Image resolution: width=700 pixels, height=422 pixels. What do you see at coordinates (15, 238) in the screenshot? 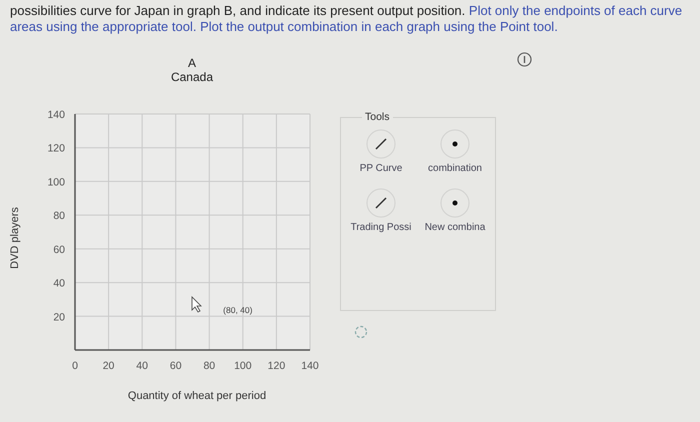
I see `y-axis-label: DVD players` at bounding box center [15, 238].